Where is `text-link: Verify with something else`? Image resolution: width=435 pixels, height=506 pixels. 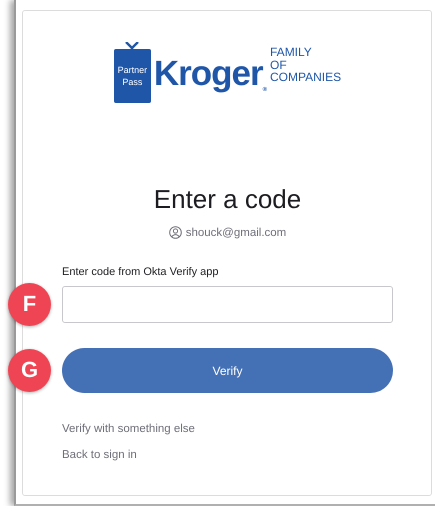
text-link: Verify with something else is located at coordinates (128, 429).